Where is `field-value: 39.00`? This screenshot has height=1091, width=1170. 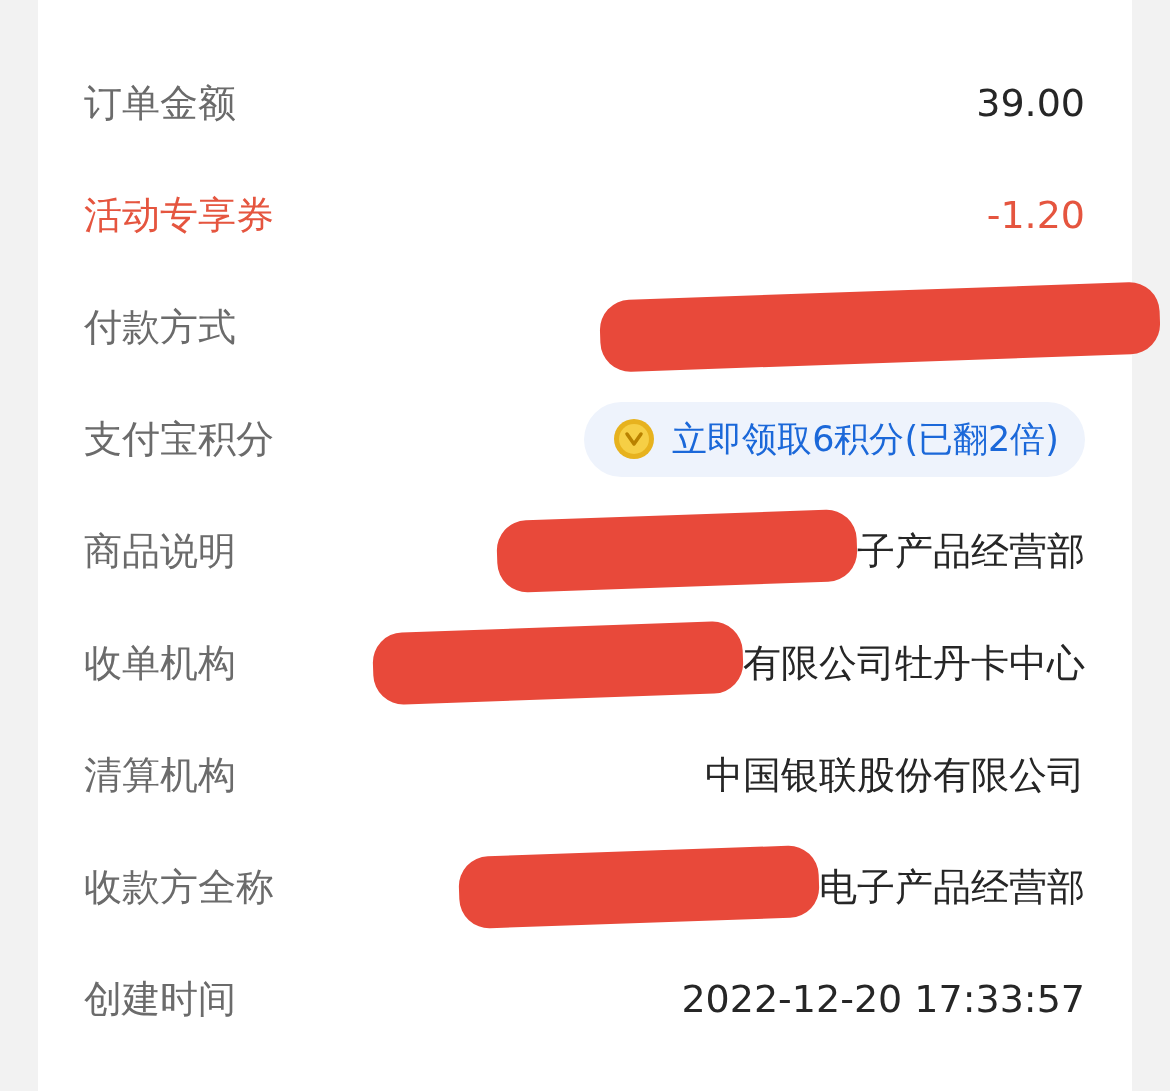 field-value: 39.00 is located at coordinates (1030, 103).